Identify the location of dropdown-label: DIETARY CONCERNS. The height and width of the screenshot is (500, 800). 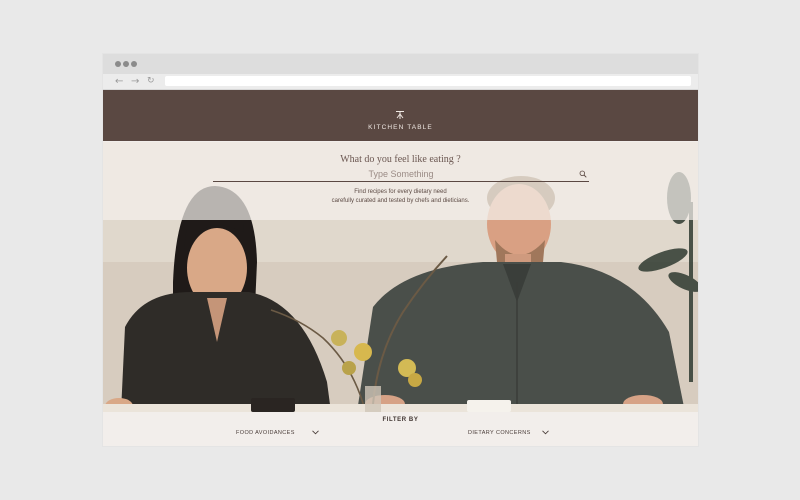
(499, 433).